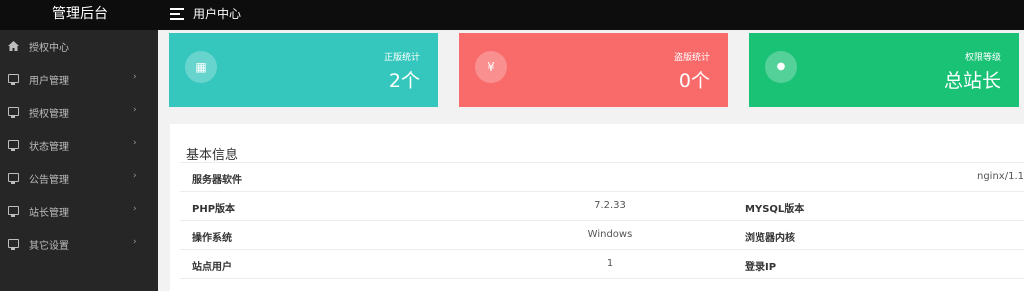  I want to click on stat-card-permission: ● 权限等级 总站长, so click(884, 70).